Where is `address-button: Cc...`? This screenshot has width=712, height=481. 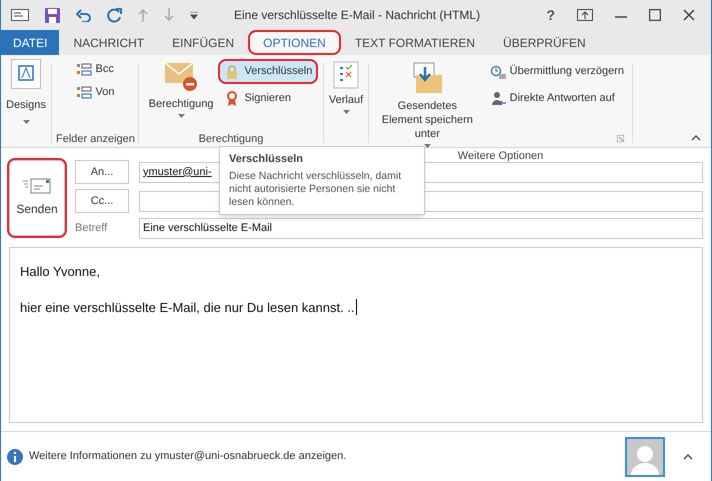 address-button: Cc... is located at coordinates (102, 201).